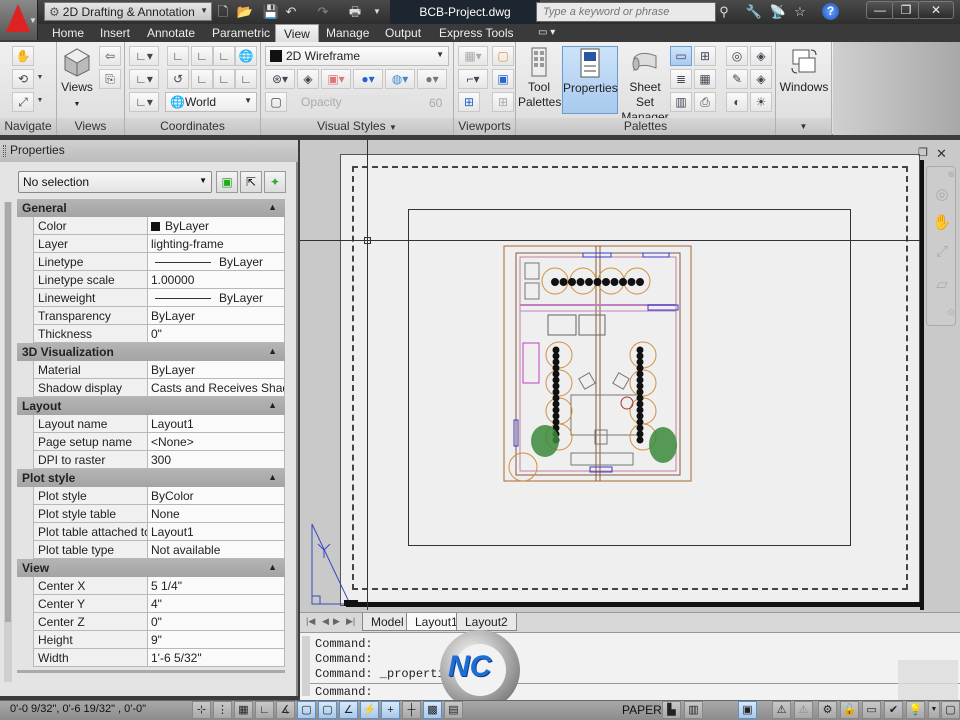  Describe the element at coordinates (216, 495) in the screenshot. I see `property-value: ByColor` at that location.